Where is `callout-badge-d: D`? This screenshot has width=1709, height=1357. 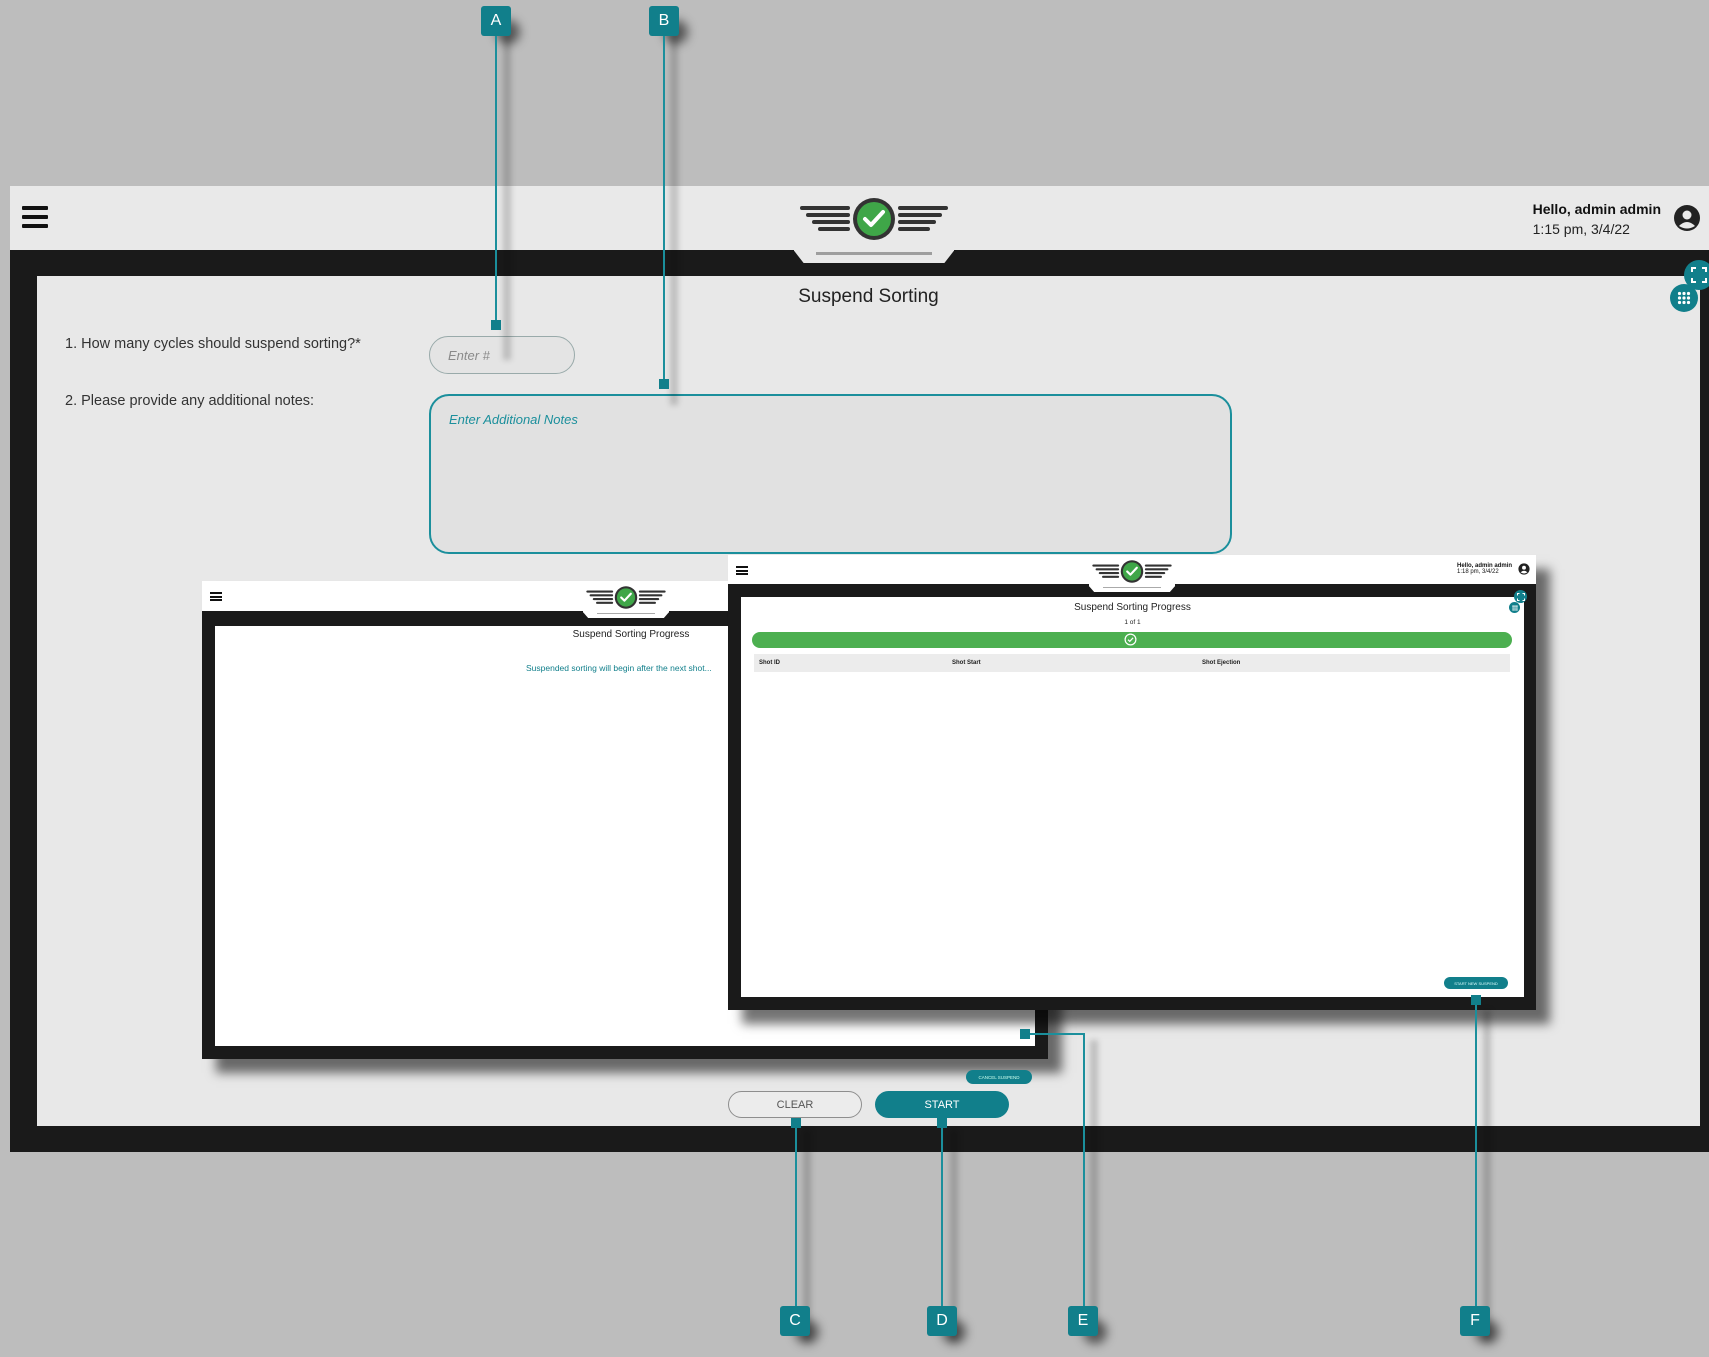 callout-badge-d: D is located at coordinates (942, 1321).